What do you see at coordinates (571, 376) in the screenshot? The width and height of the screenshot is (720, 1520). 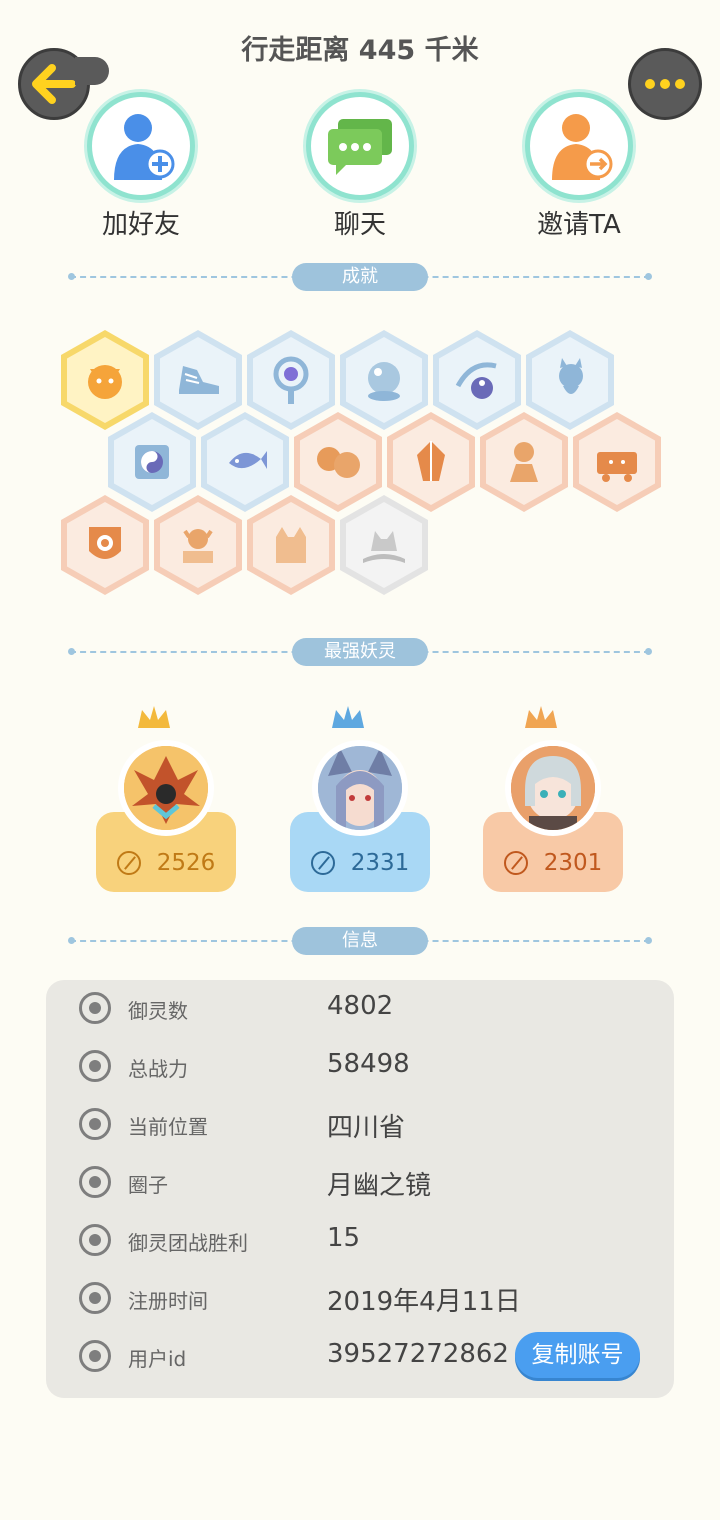 I see `cat-spirit-icon` at bounding box center [571, 376].